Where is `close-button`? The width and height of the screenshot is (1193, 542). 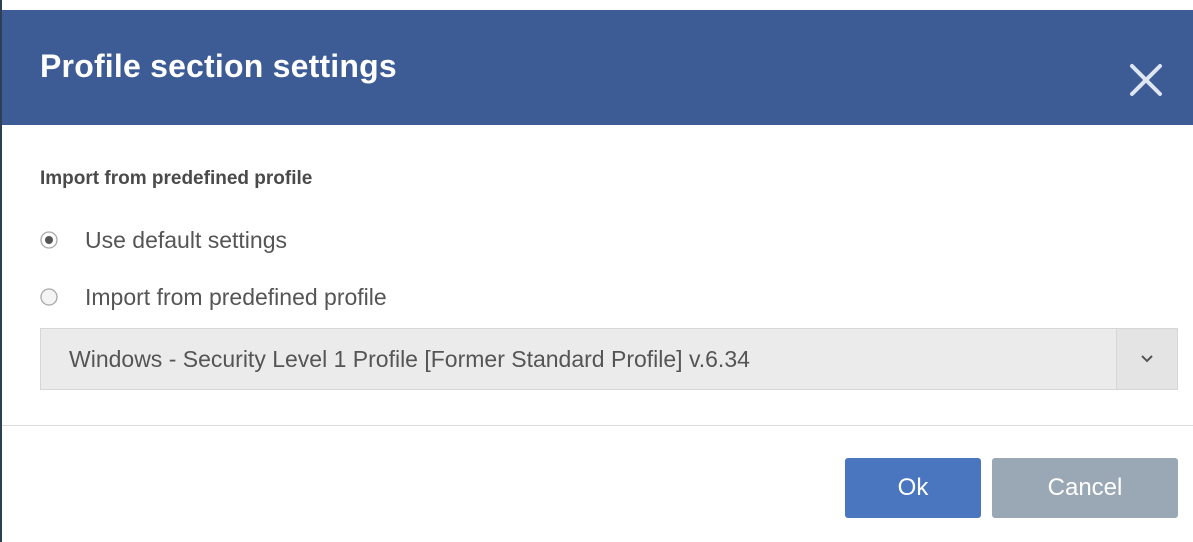
close-button is located at coordinates (1146, 80).